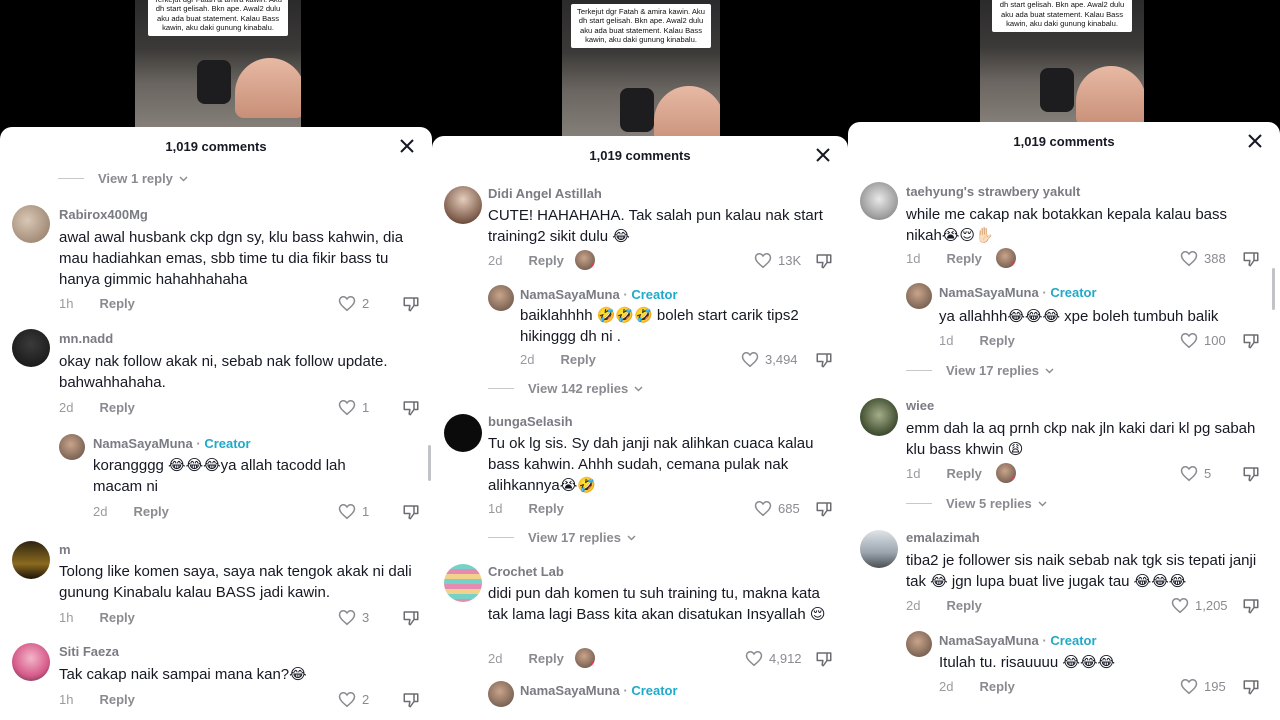  I want to click on comment-meta: 2d Reply, so click(526, 260).